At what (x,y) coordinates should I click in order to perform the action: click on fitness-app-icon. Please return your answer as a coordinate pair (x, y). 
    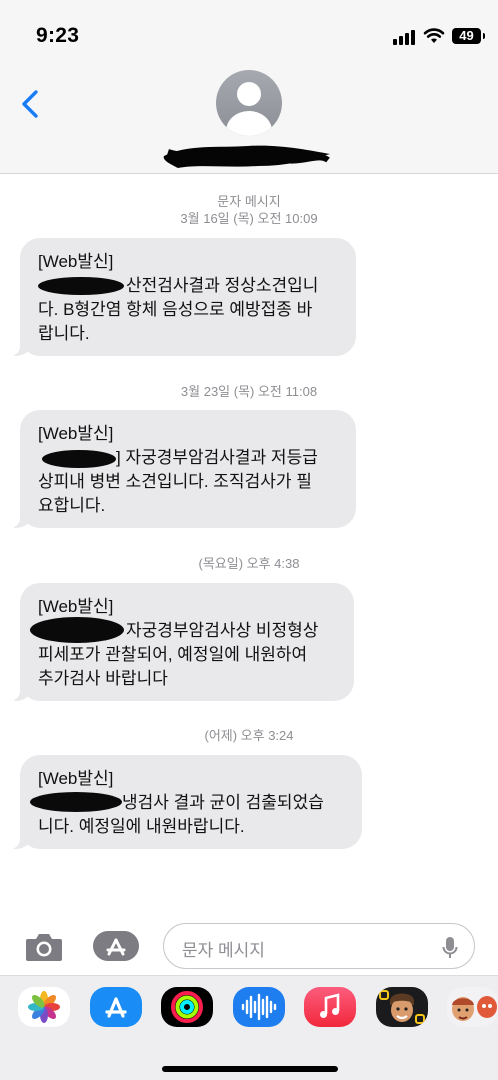
    Looking at the image, I should click on (187, 1007).